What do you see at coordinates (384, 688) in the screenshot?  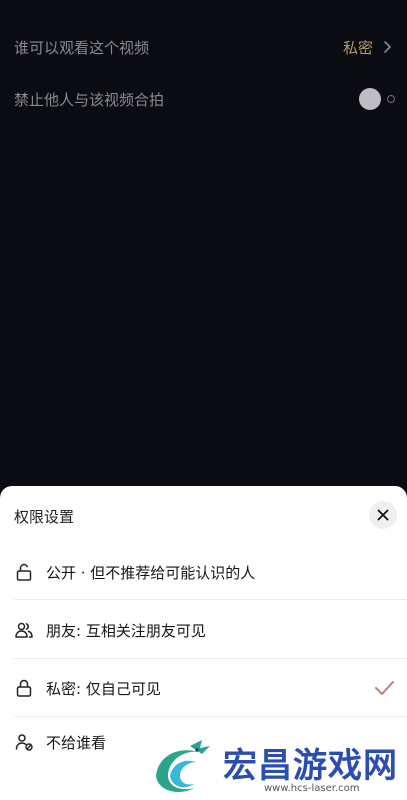 I see `checkmark-icon` at bounding box center [384, 688].